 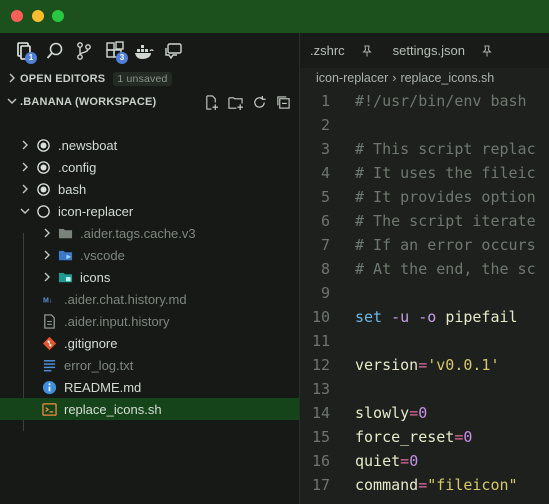 I want to click on line-number: 8, so click(x=325, y=269).